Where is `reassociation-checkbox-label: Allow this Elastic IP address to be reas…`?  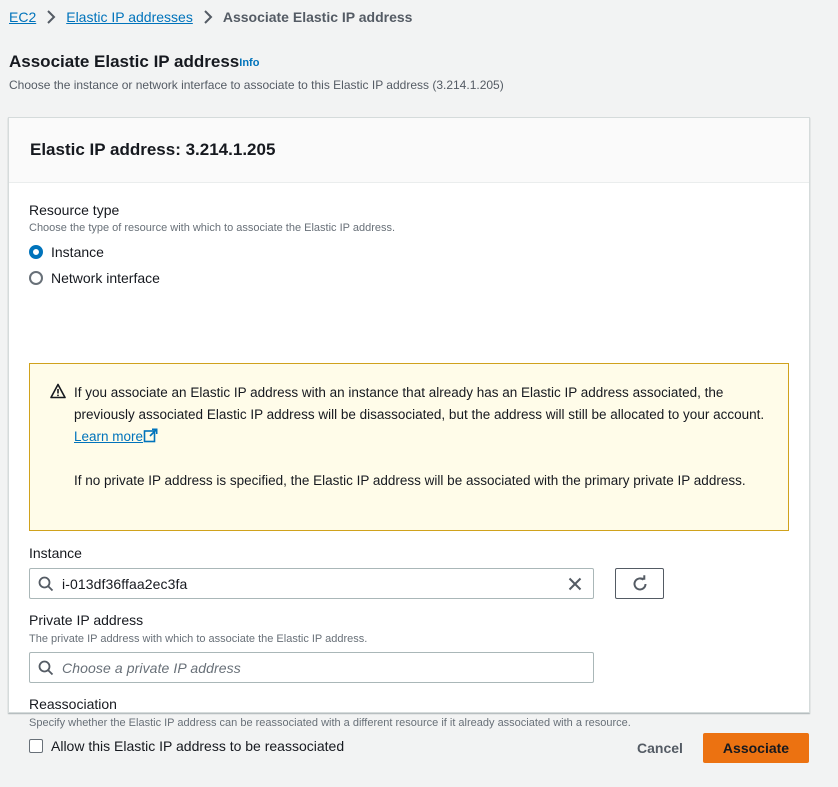 reassociation-checkbox-label: Allow this Elastic IP address to be reas… is located at coordinates (198, 746).